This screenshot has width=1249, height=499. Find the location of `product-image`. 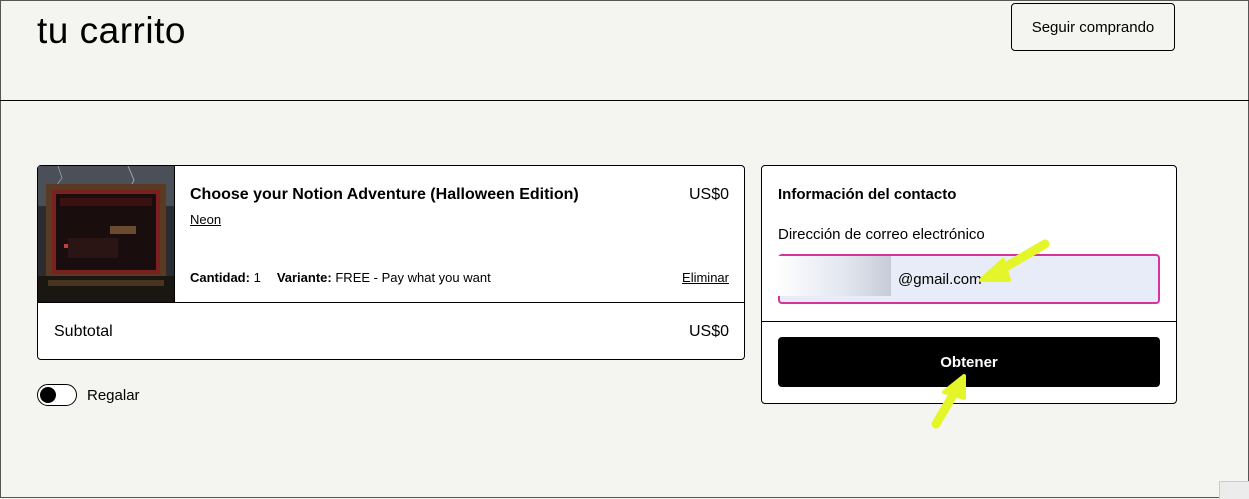

product-image is located at coordinates (106, 234).